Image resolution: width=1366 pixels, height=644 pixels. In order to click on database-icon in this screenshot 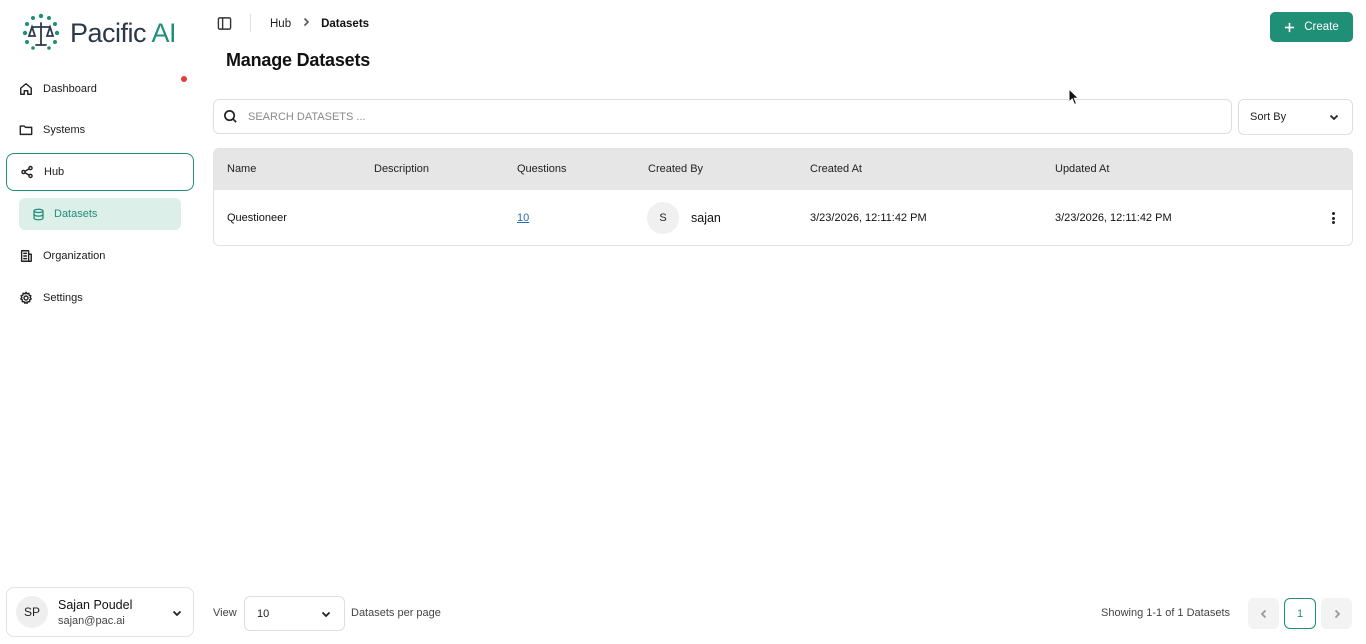, I will do `click(38, 214)`.